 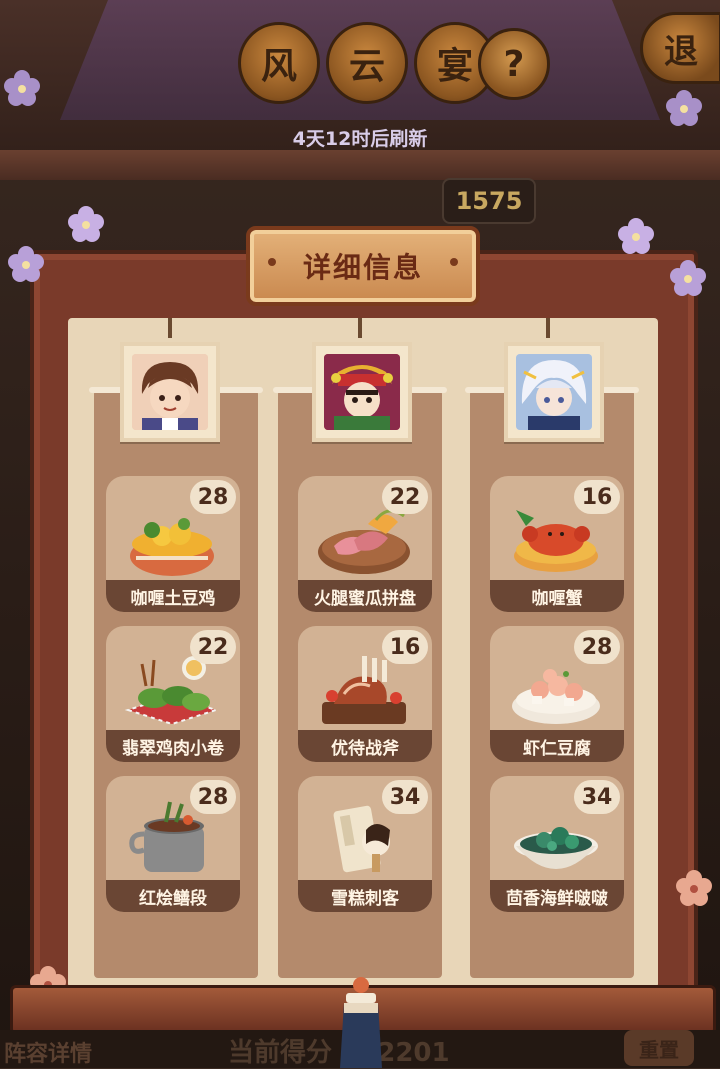 I want to click on title-char-2: 云, so click(x=367, y=63).